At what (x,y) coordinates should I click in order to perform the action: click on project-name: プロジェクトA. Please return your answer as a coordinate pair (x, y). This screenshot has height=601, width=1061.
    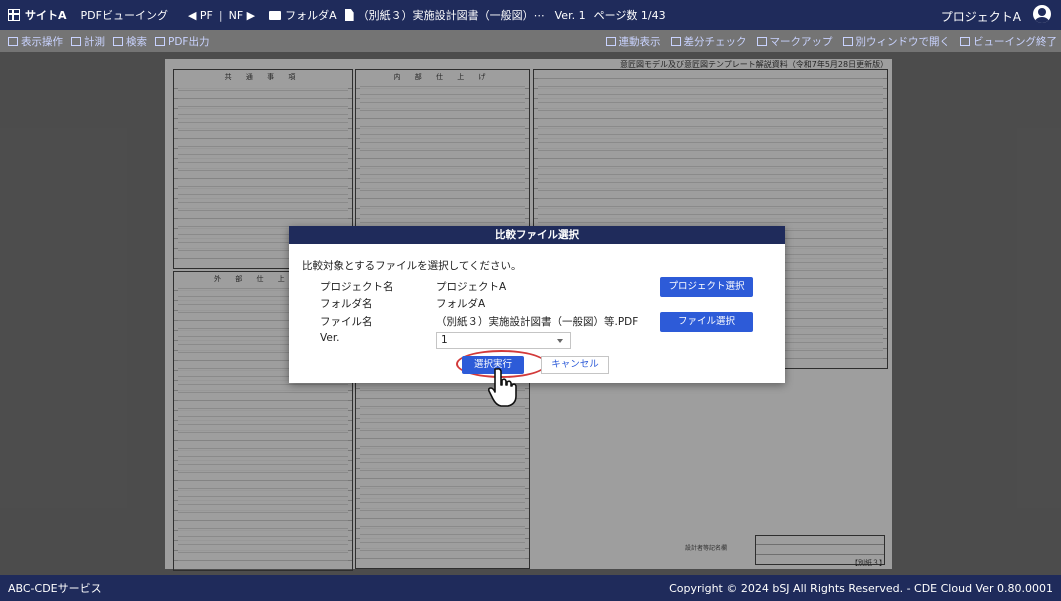
    Looking at the image, I should click on (981, 16).